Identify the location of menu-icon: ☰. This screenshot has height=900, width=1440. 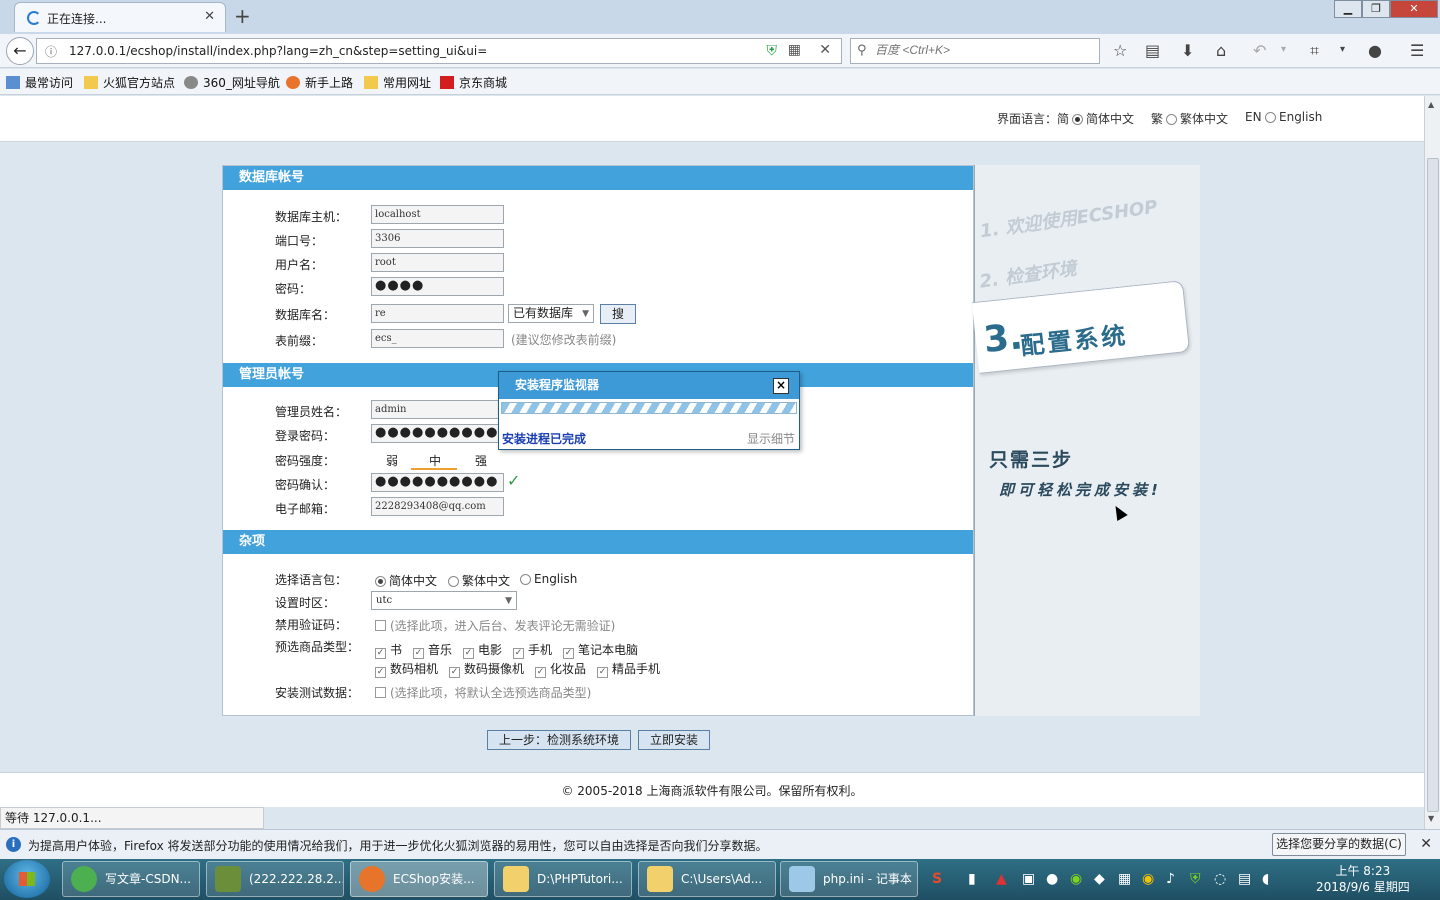
(1417, 50).